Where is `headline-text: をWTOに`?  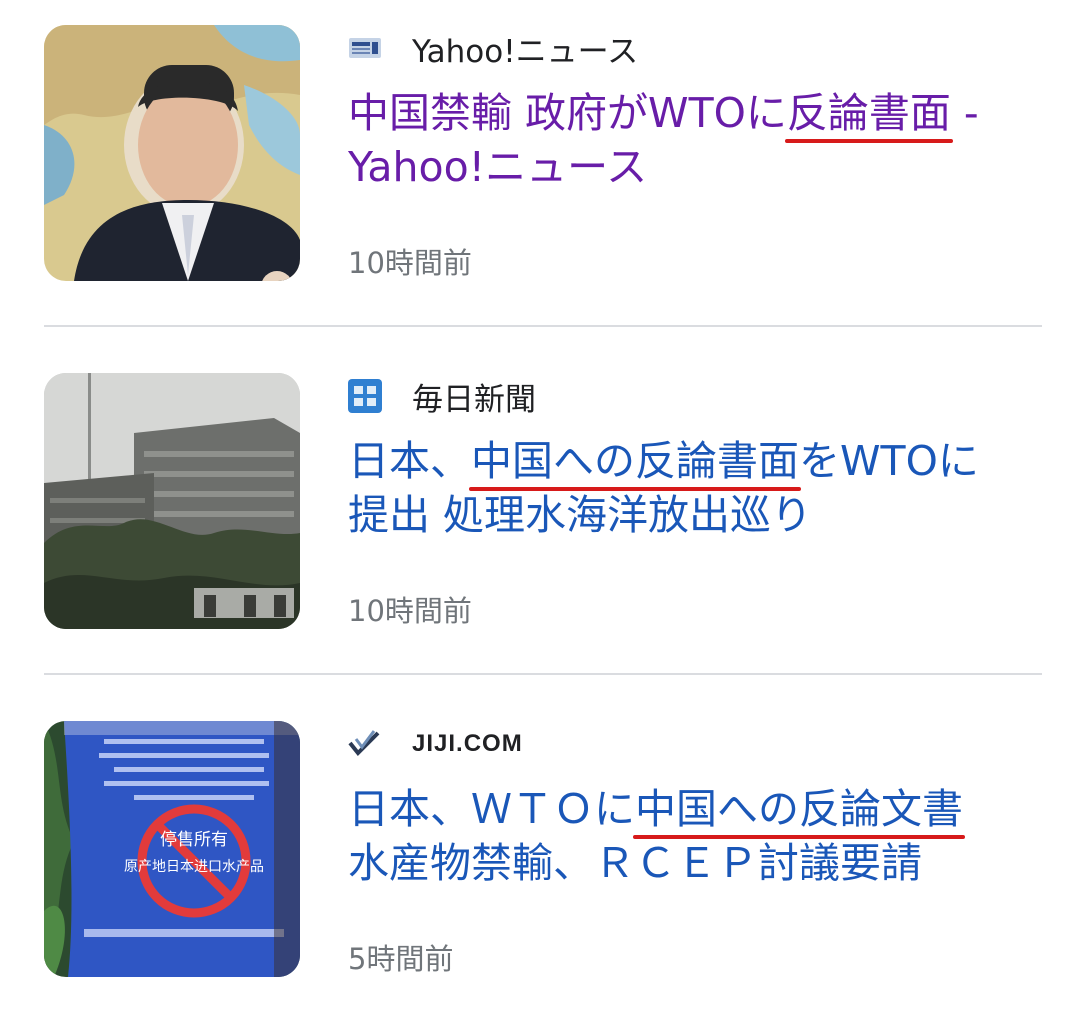 headline-text: をWTOに is located at coordinates (889, 461).